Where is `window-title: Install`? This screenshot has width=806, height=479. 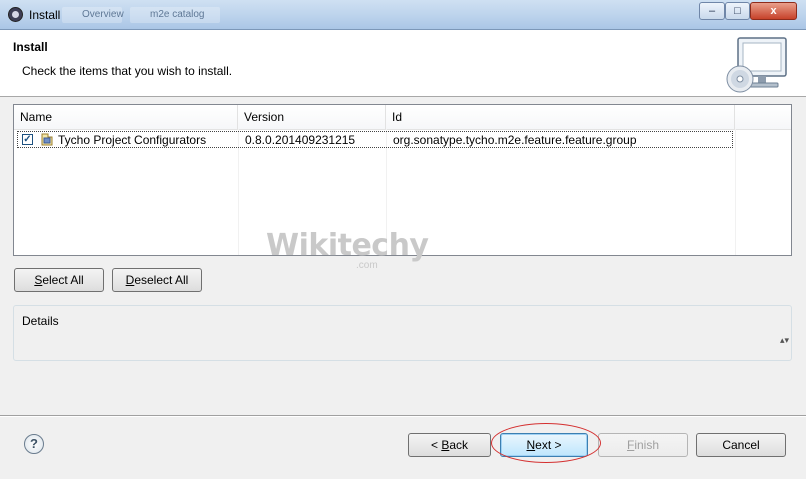 window-title: Install is located at coordinates (45, 15).